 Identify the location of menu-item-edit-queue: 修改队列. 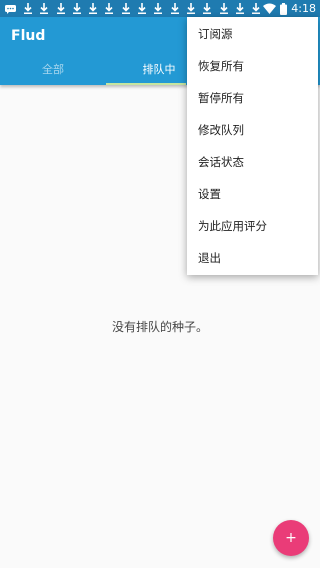
(252, 130).